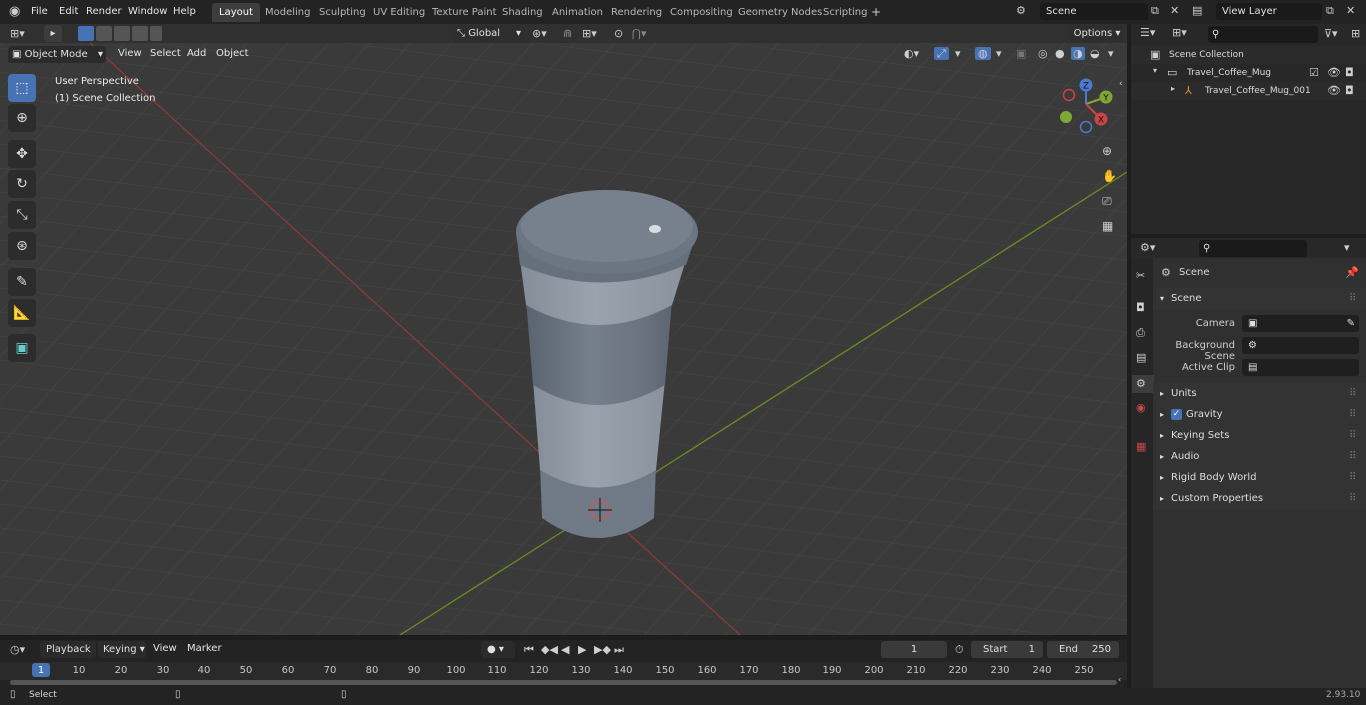  Describe the element at coordinates (1176, 414) in the screenshot. I see `gravity-checkbox: ✓` at that location.